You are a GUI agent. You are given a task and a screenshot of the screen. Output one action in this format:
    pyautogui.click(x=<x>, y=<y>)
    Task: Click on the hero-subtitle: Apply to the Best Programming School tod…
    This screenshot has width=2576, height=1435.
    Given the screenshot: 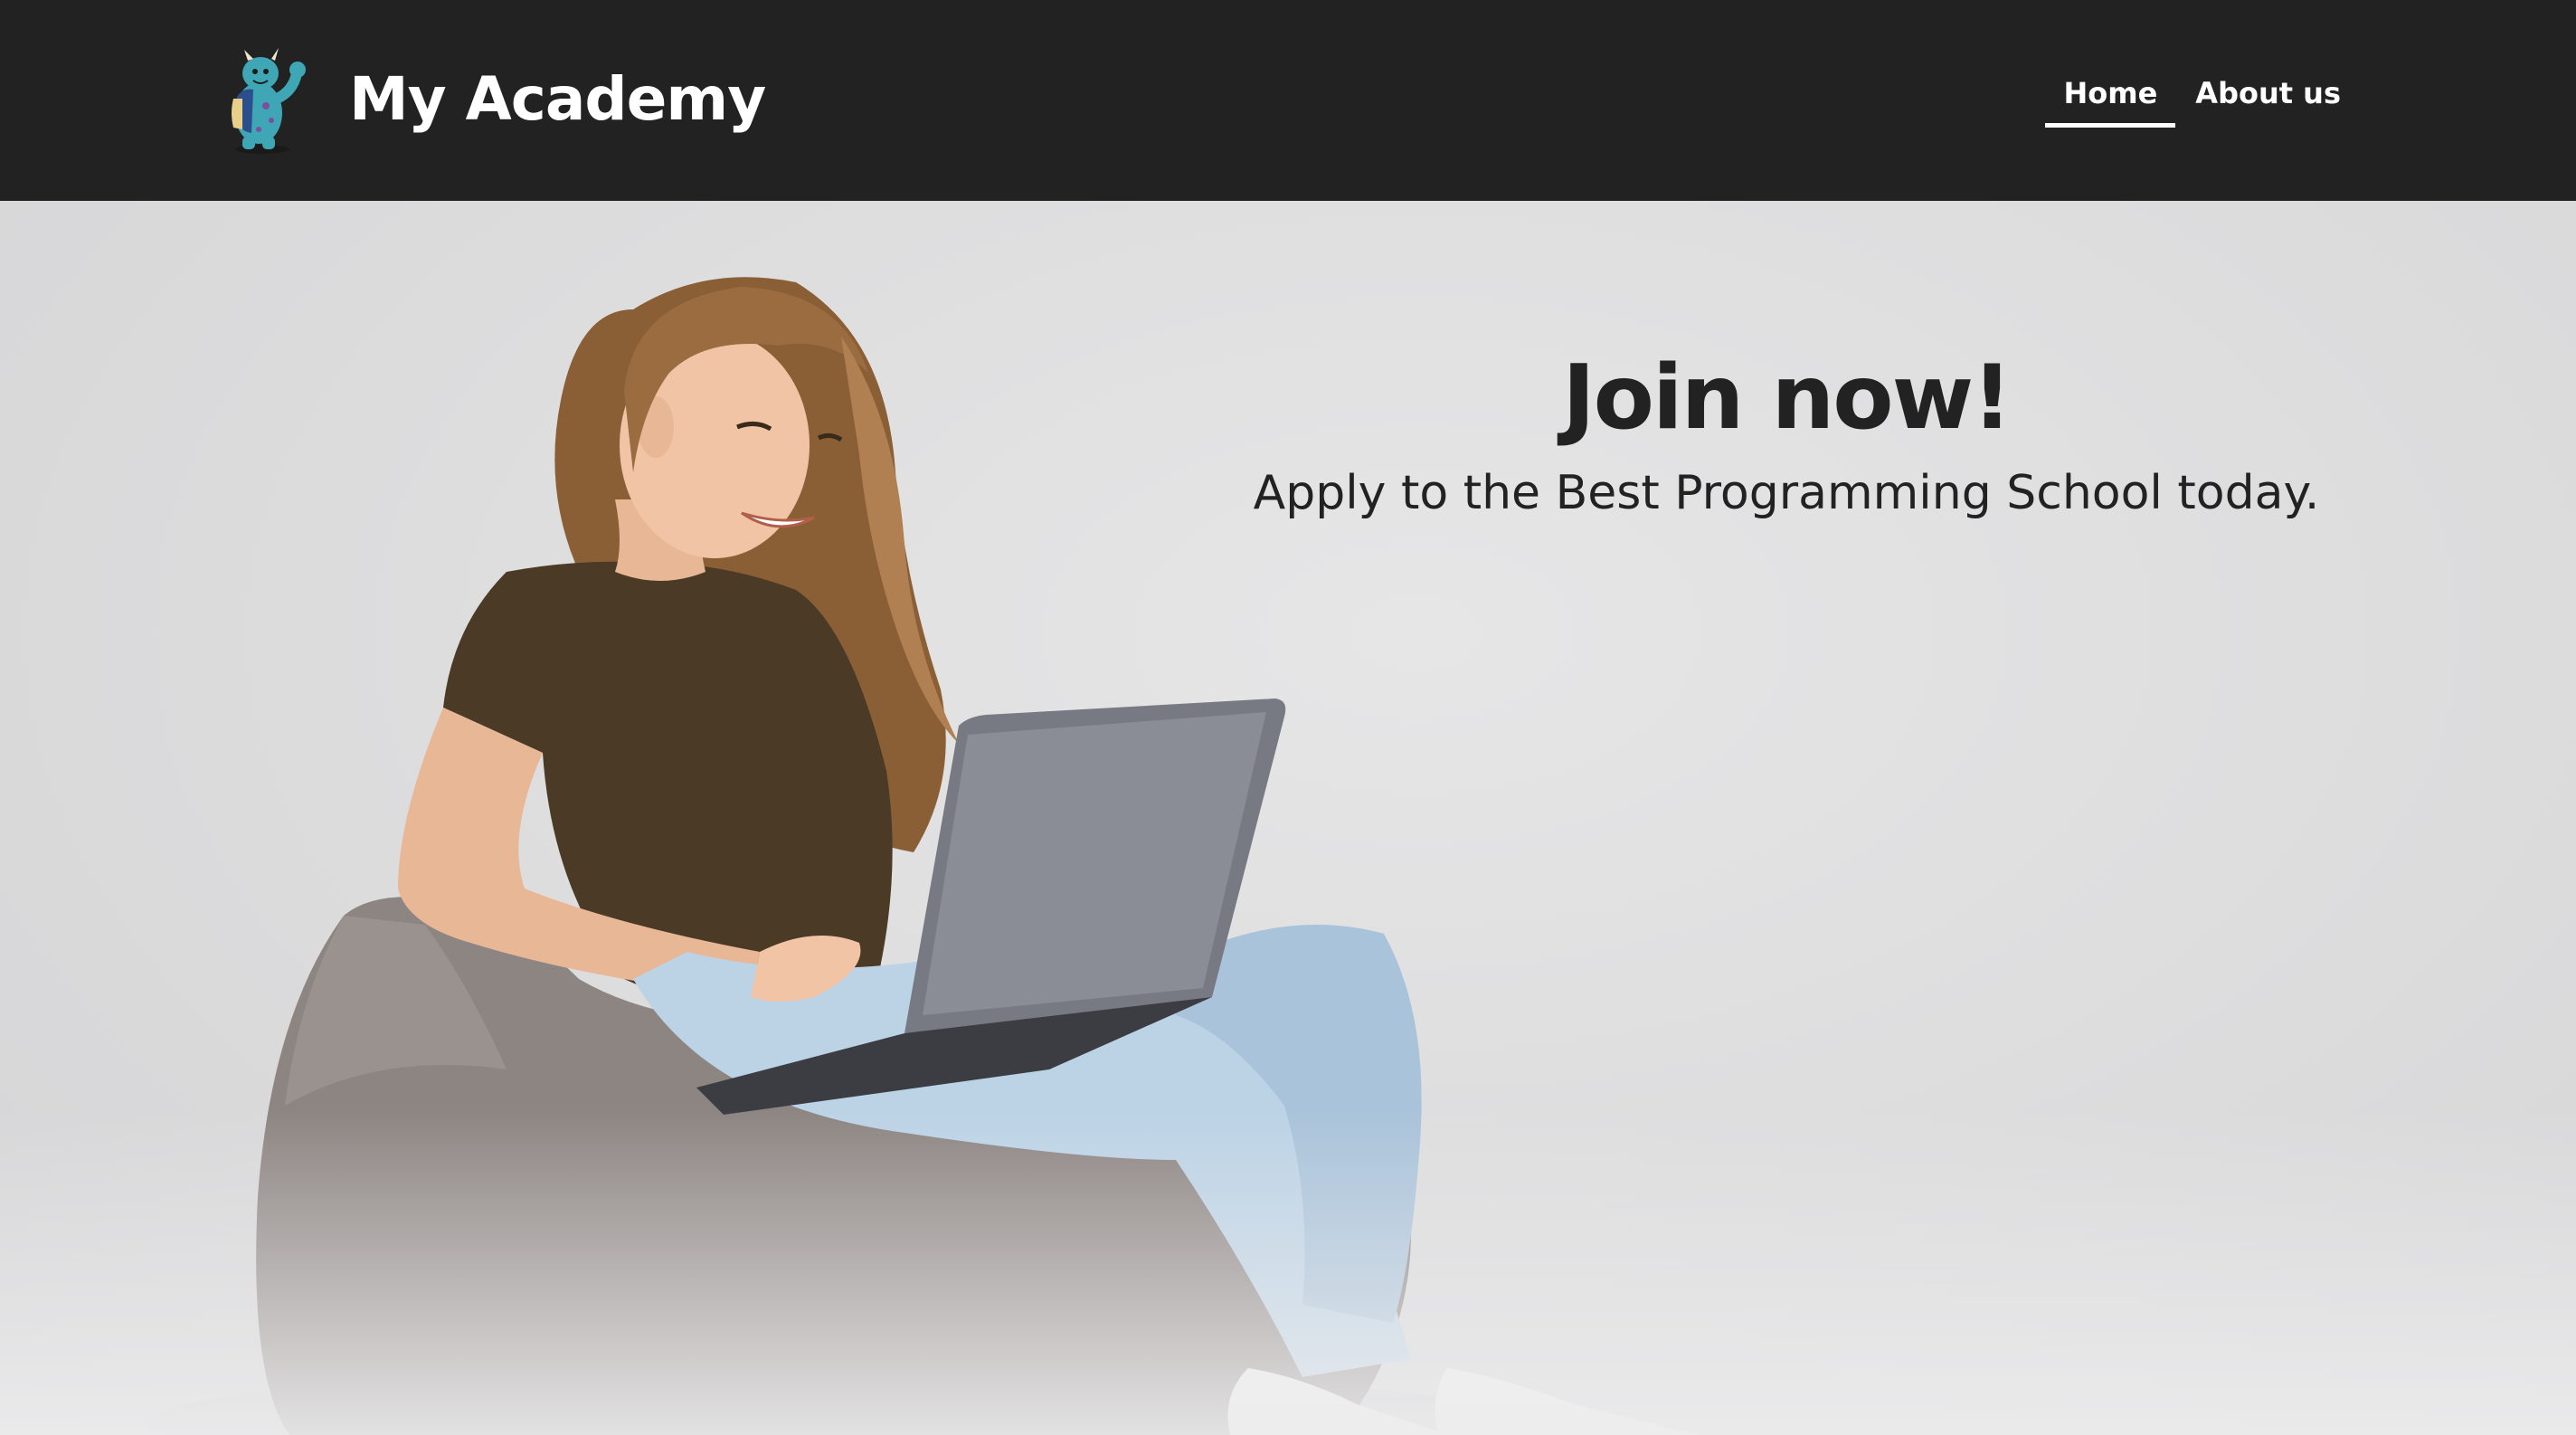 What is the action you would take?
    pyautogui.click(x=1787, y=492)
    